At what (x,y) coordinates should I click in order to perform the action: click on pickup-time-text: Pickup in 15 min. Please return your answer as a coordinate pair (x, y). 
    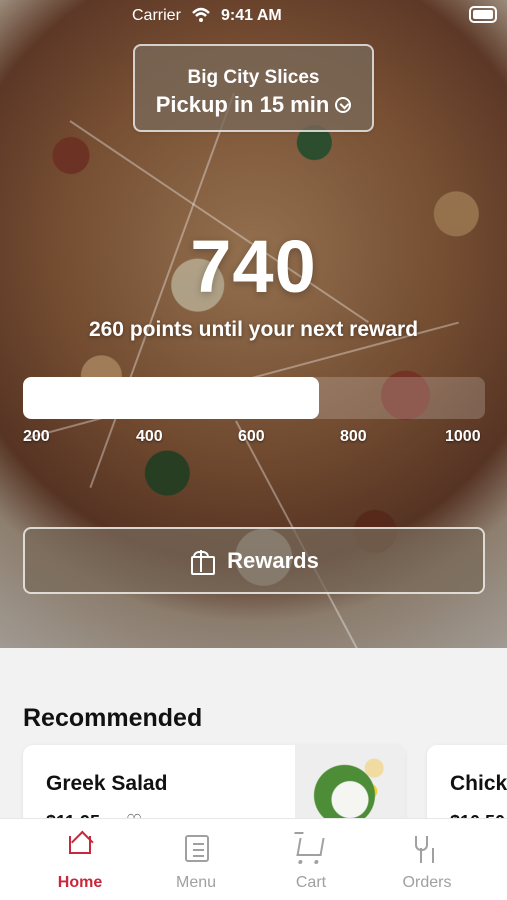
    Looking at the image, I should click on (242, 104).